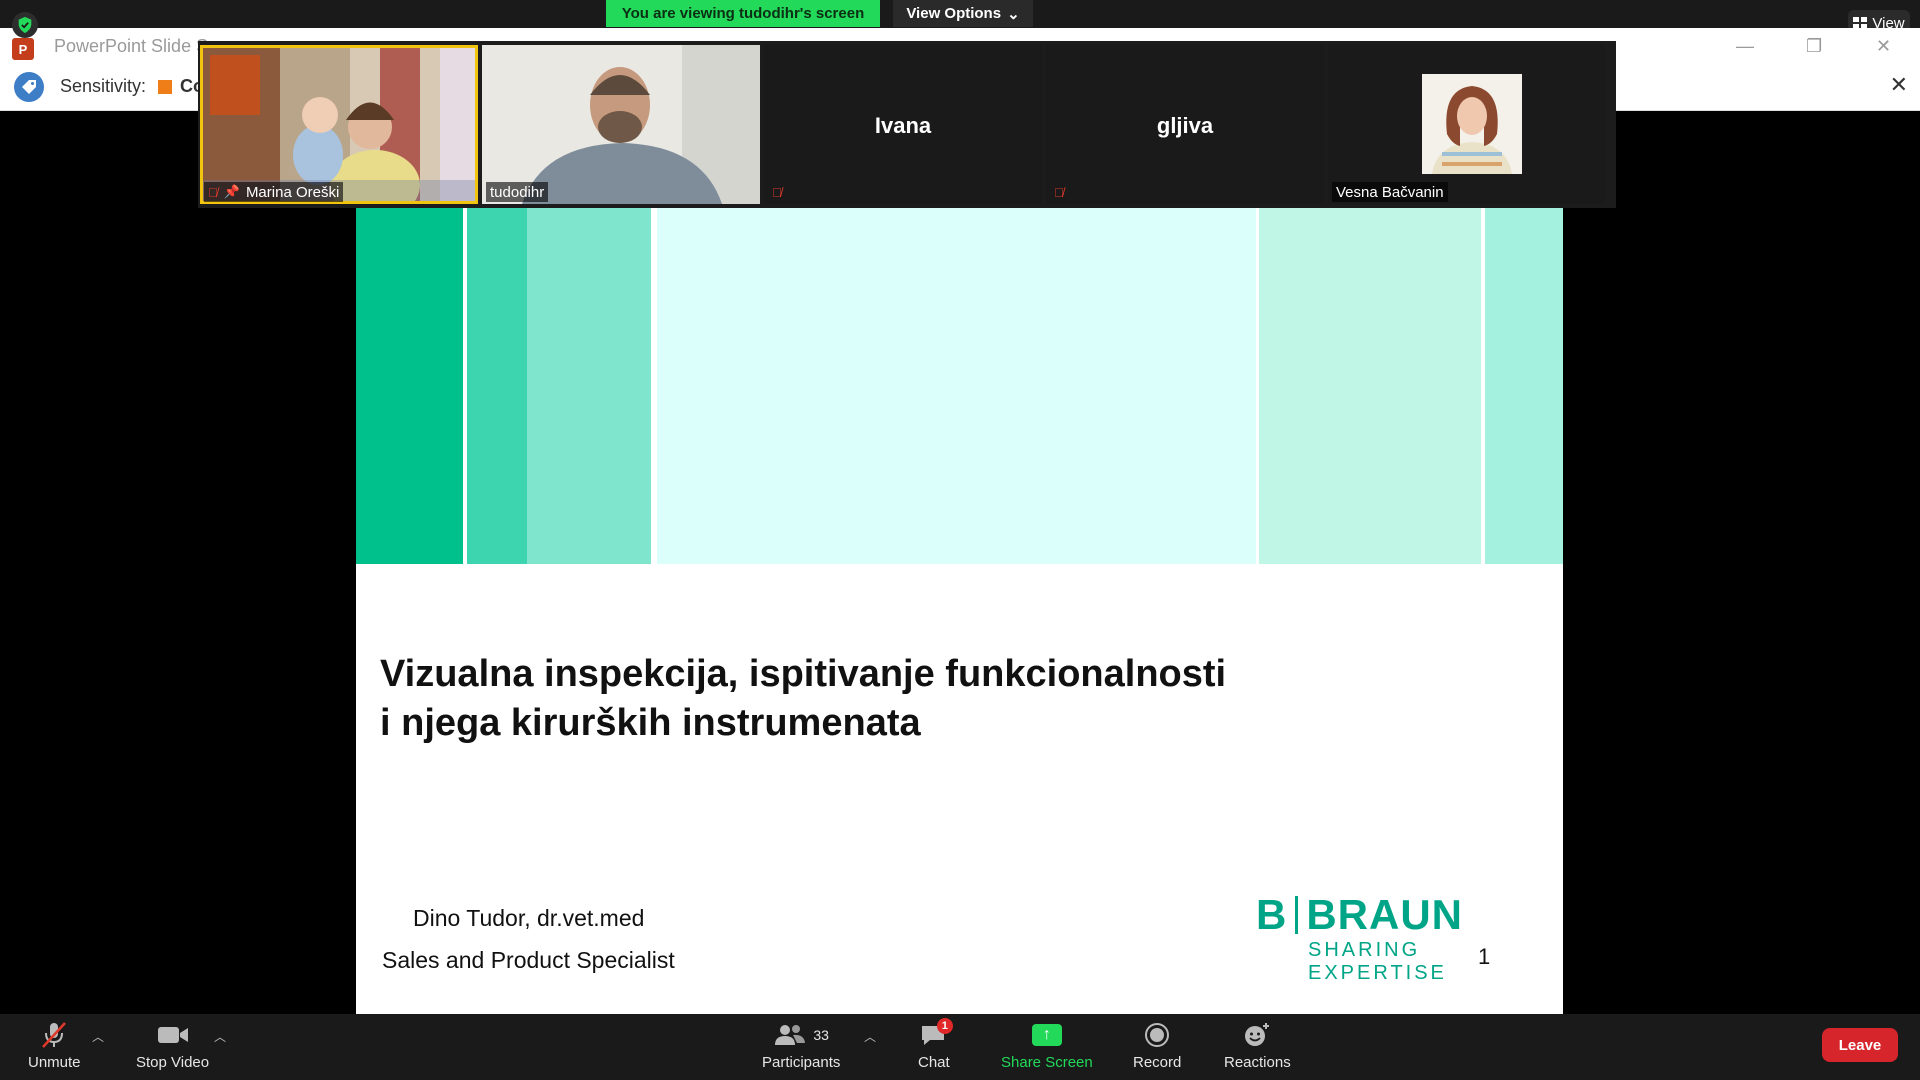 This screenshot has width=1920, height=1080. I want to click on reactions-button: Reactions, so click(1257, 1045).